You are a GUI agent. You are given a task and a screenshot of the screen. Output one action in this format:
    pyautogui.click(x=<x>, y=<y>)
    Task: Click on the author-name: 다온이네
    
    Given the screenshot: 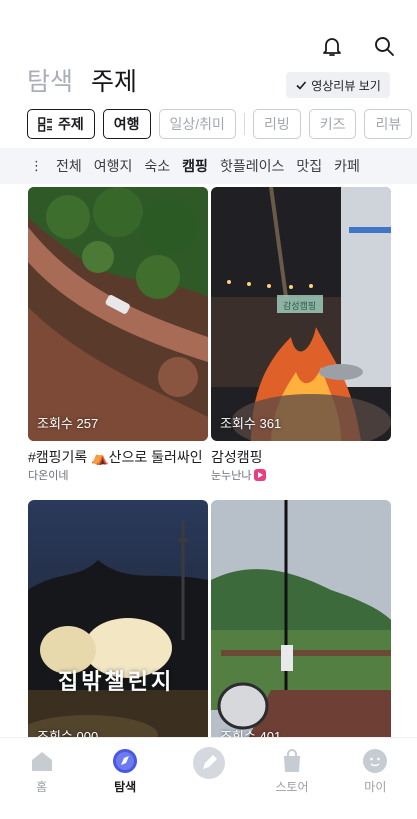 What is the action you would take?
    pyautogui.click(x=48, y=476)
    